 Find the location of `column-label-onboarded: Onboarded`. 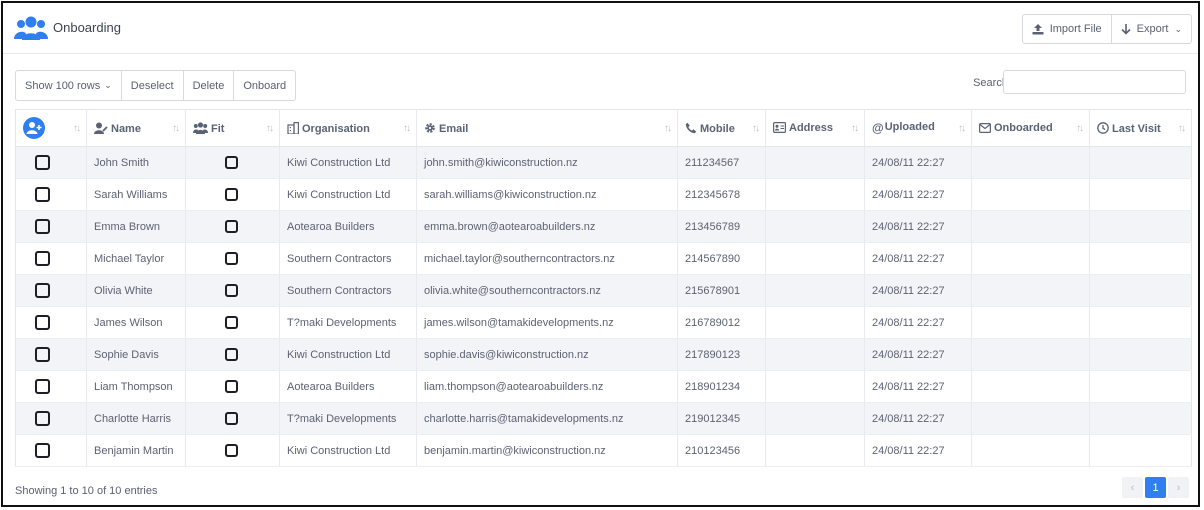

column-label-onboarded: Onboarded is located at coordinates (1023, 128).